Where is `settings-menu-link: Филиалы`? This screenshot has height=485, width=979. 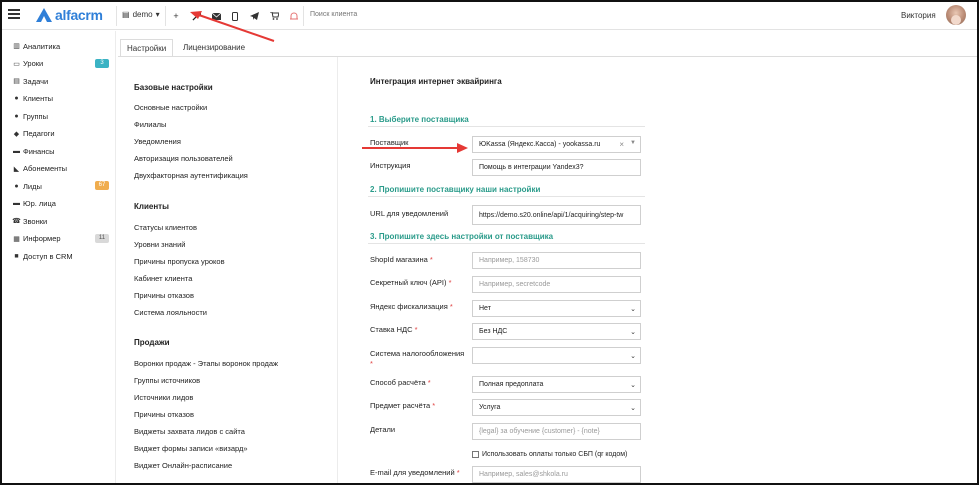
settings-menu-link: Филиалы is located at coordinates (150, 124).